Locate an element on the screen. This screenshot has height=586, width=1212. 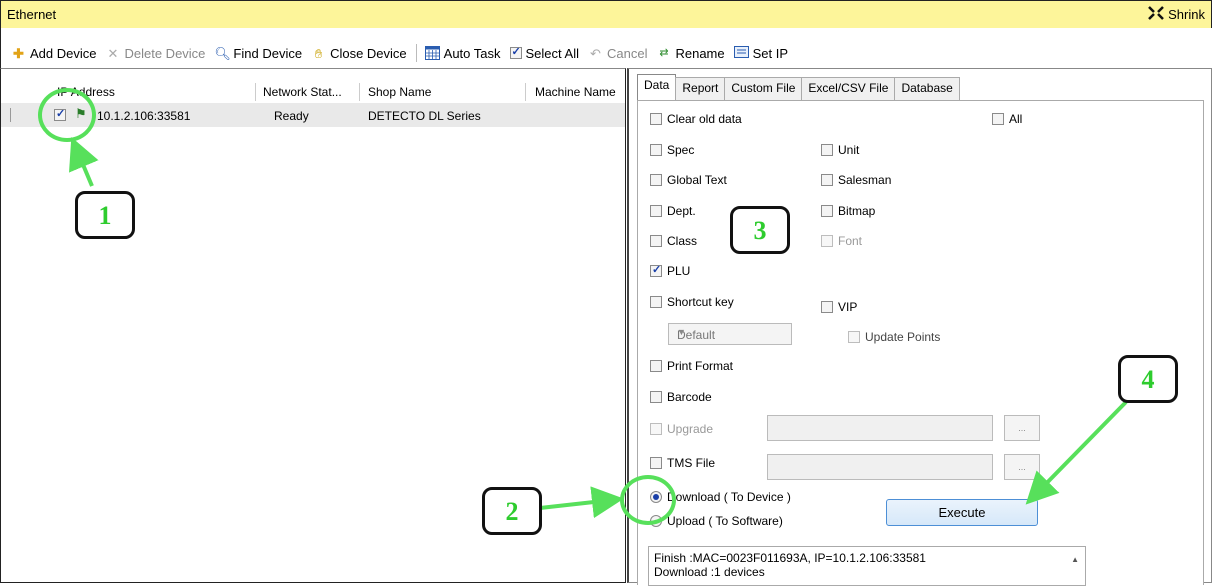
set-ip-button: Set IP is located at coordinates (761, 53).